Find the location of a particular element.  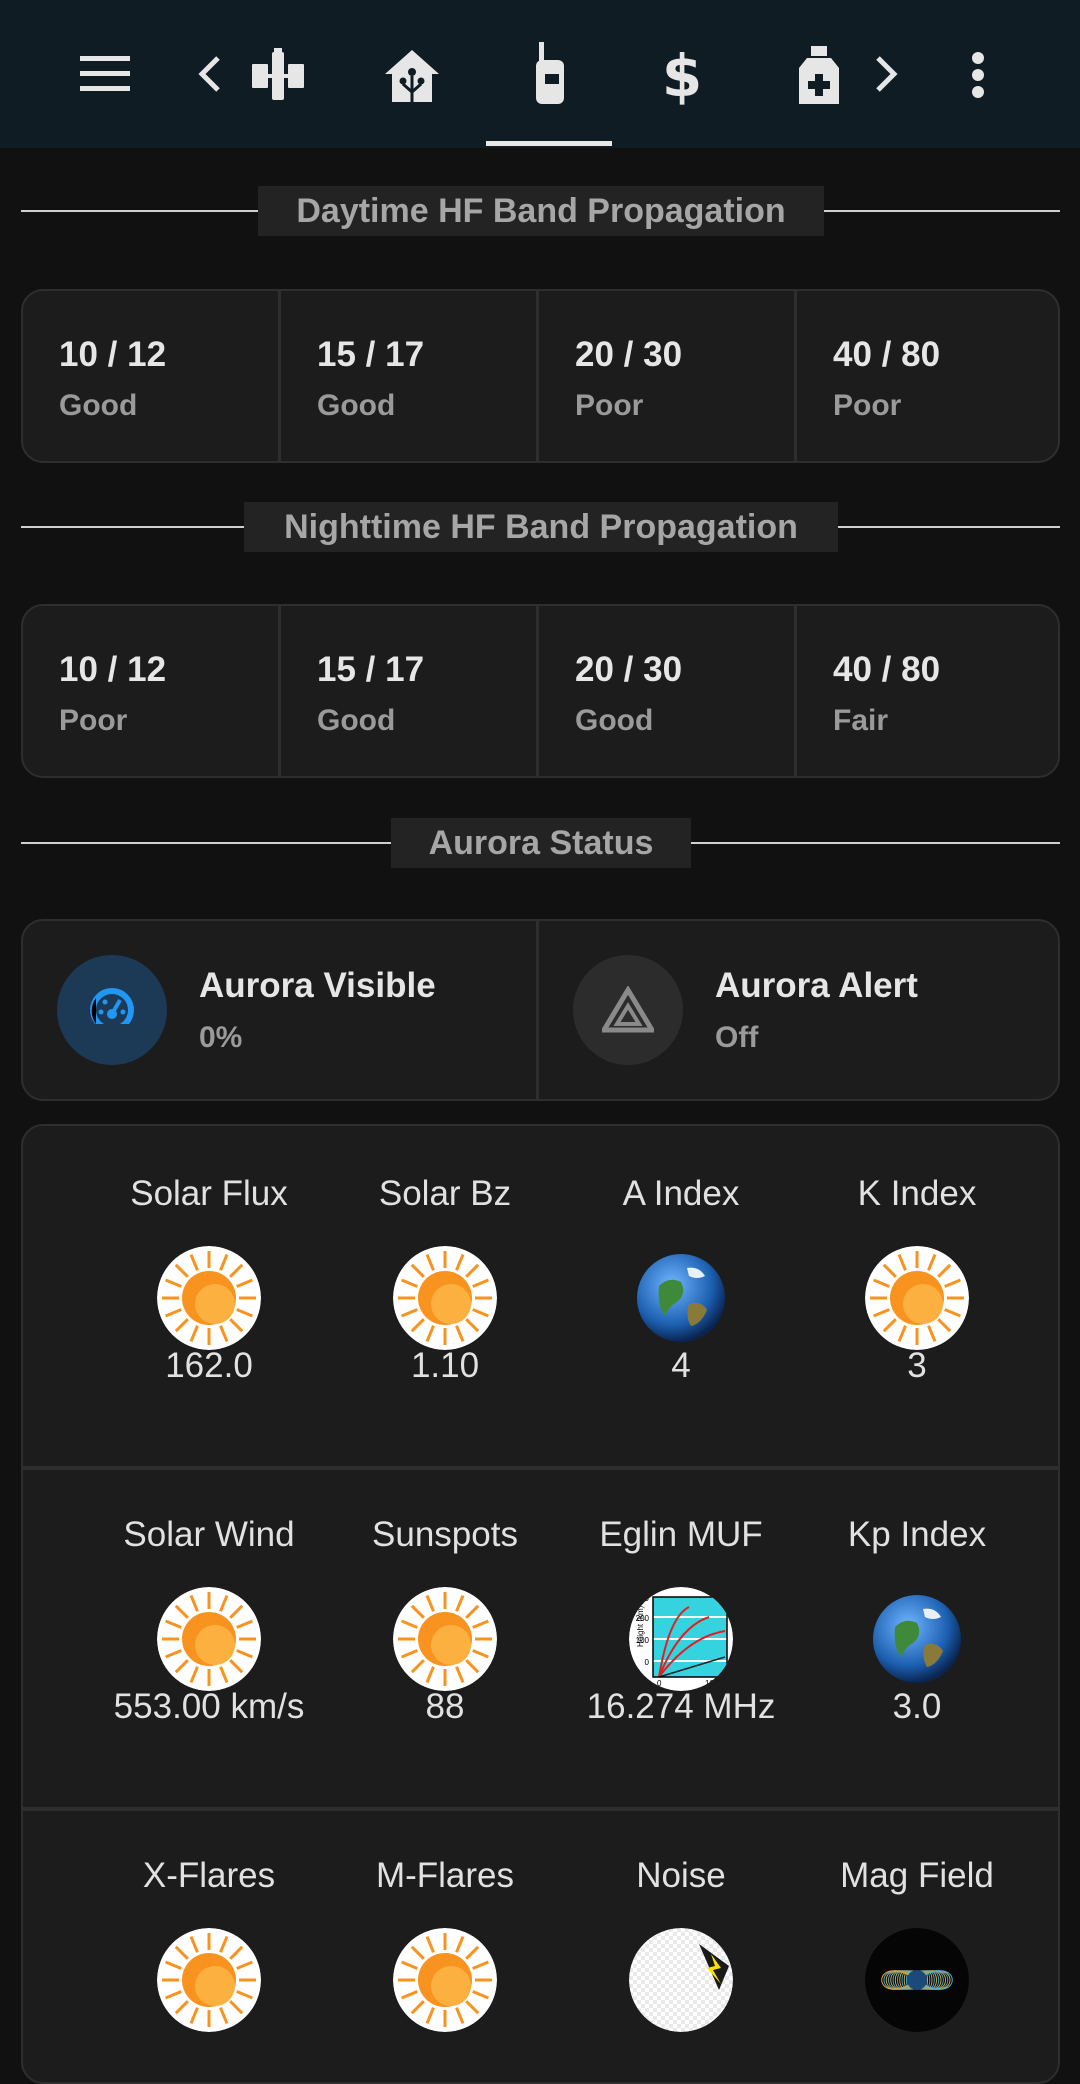

stat-tile: M-Flares is located at coordinates (445, 1945).